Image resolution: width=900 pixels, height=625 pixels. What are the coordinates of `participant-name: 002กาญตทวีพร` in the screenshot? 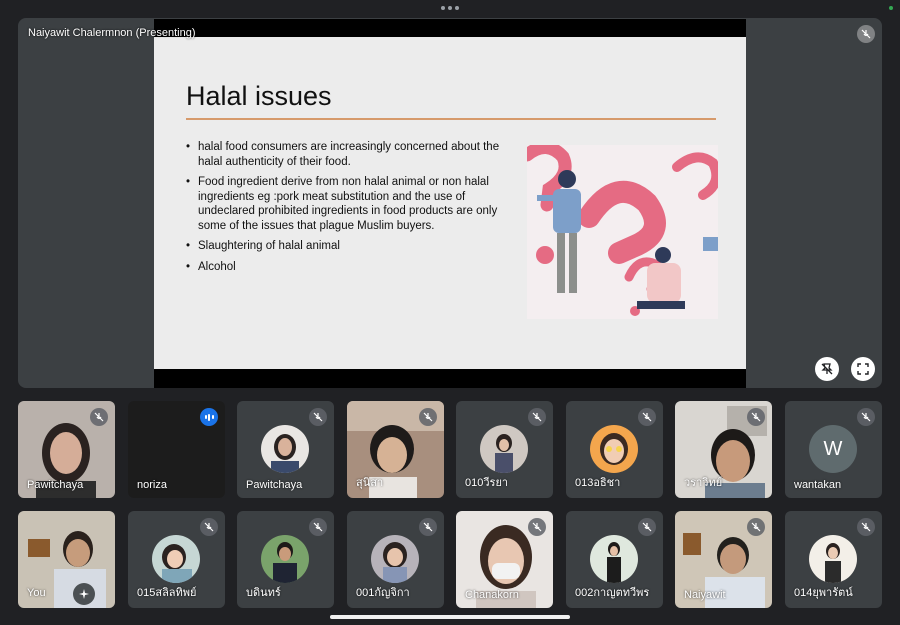 It's located at (612, 593).